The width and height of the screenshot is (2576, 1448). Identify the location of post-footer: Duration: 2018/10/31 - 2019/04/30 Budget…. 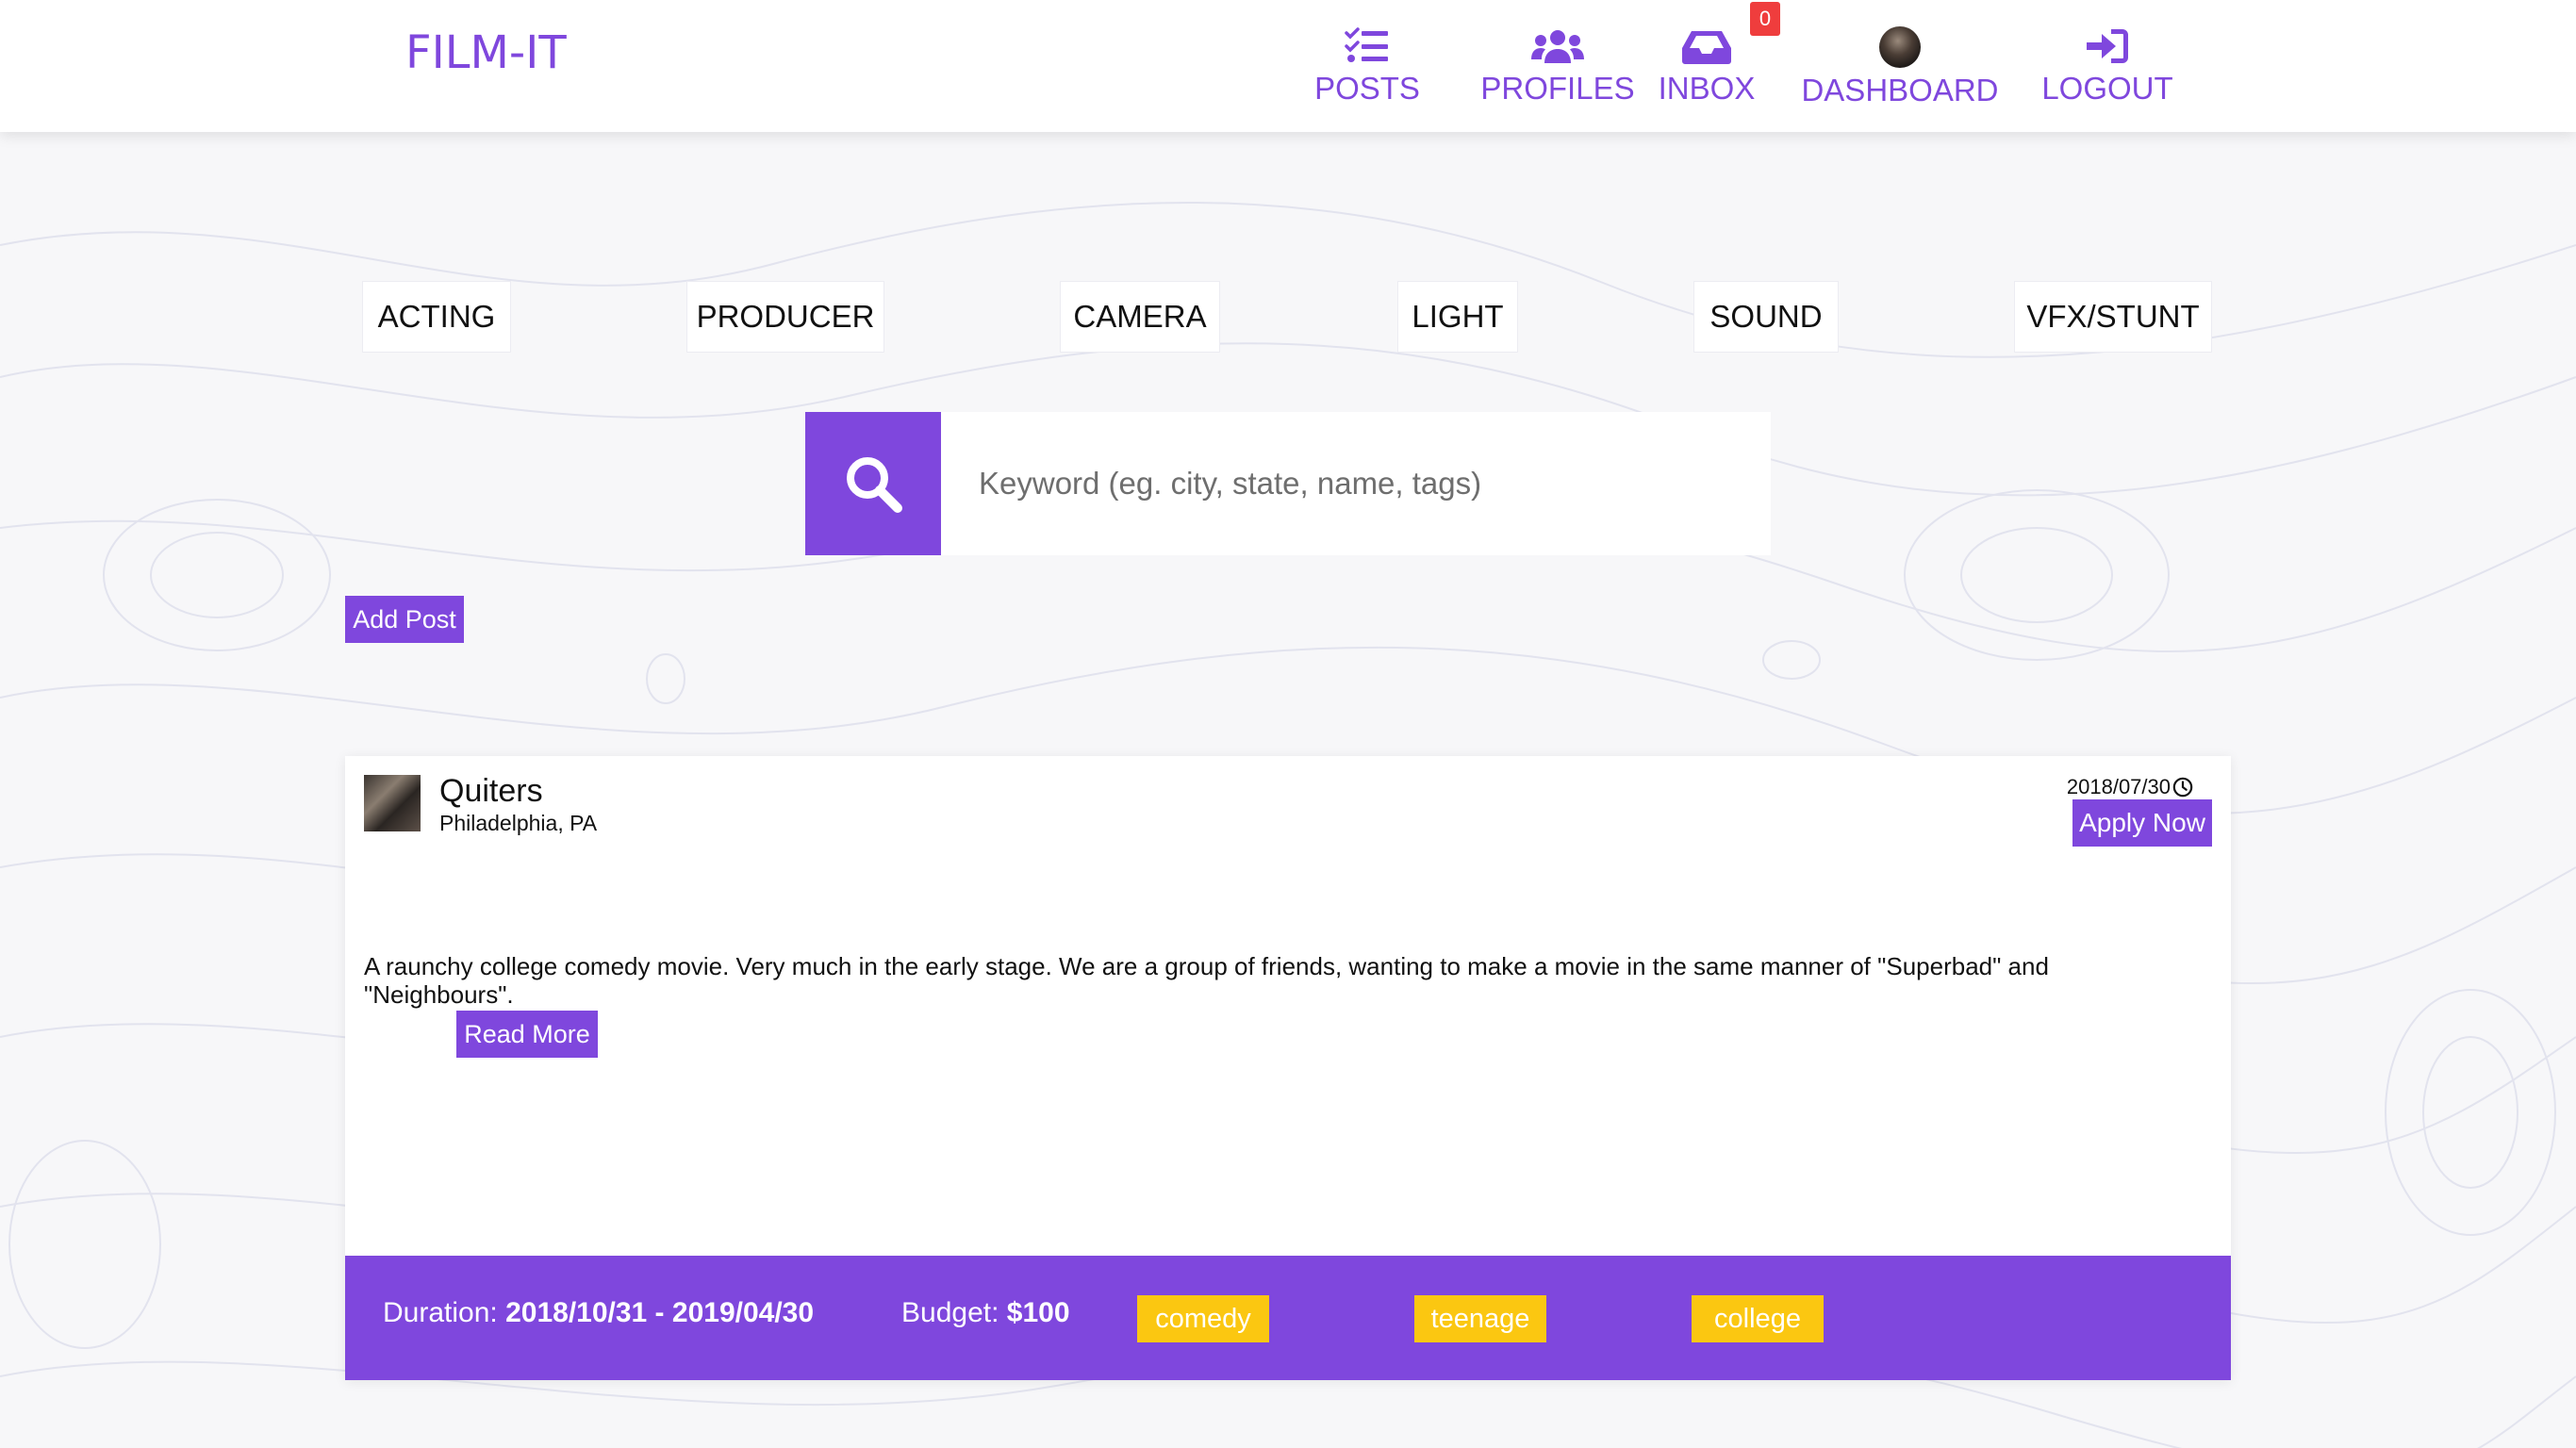
(1288, 1318).